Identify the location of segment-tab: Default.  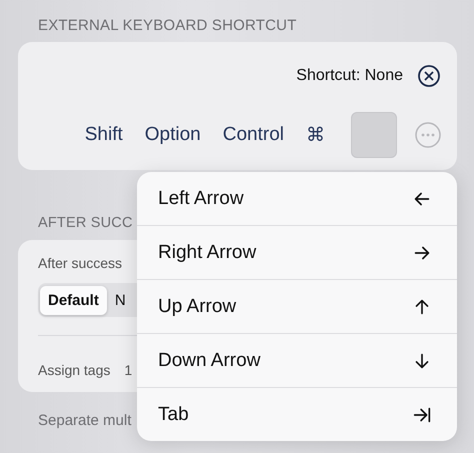
(73, 300).